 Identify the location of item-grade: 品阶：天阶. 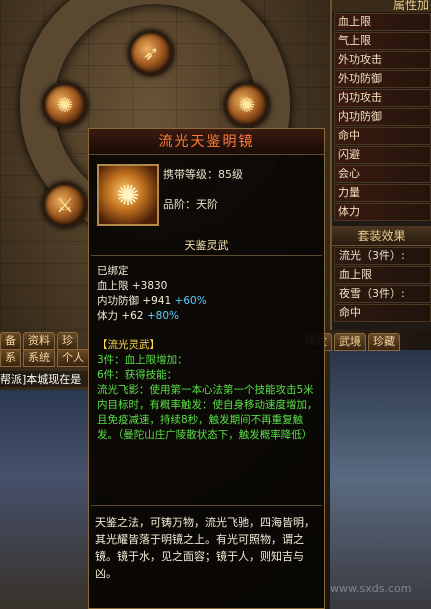
(190, 204).